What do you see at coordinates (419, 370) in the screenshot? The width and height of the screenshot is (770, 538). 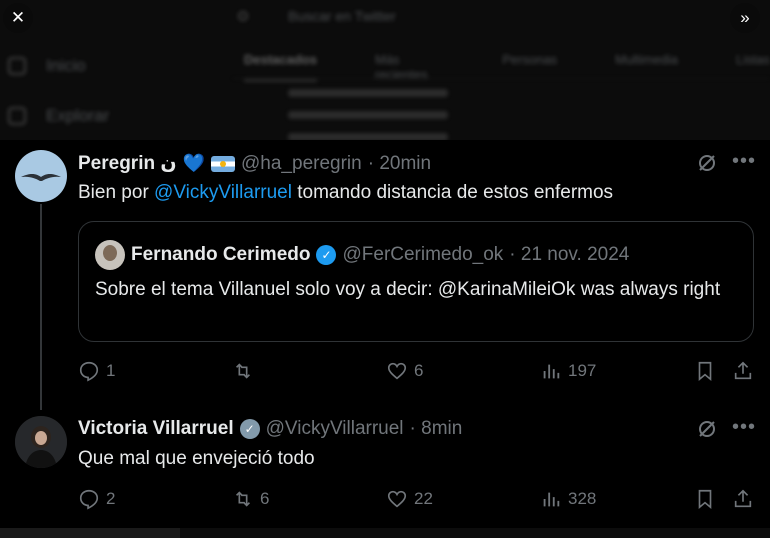 I see `like-count: 6` at bounding box center [419, 370].